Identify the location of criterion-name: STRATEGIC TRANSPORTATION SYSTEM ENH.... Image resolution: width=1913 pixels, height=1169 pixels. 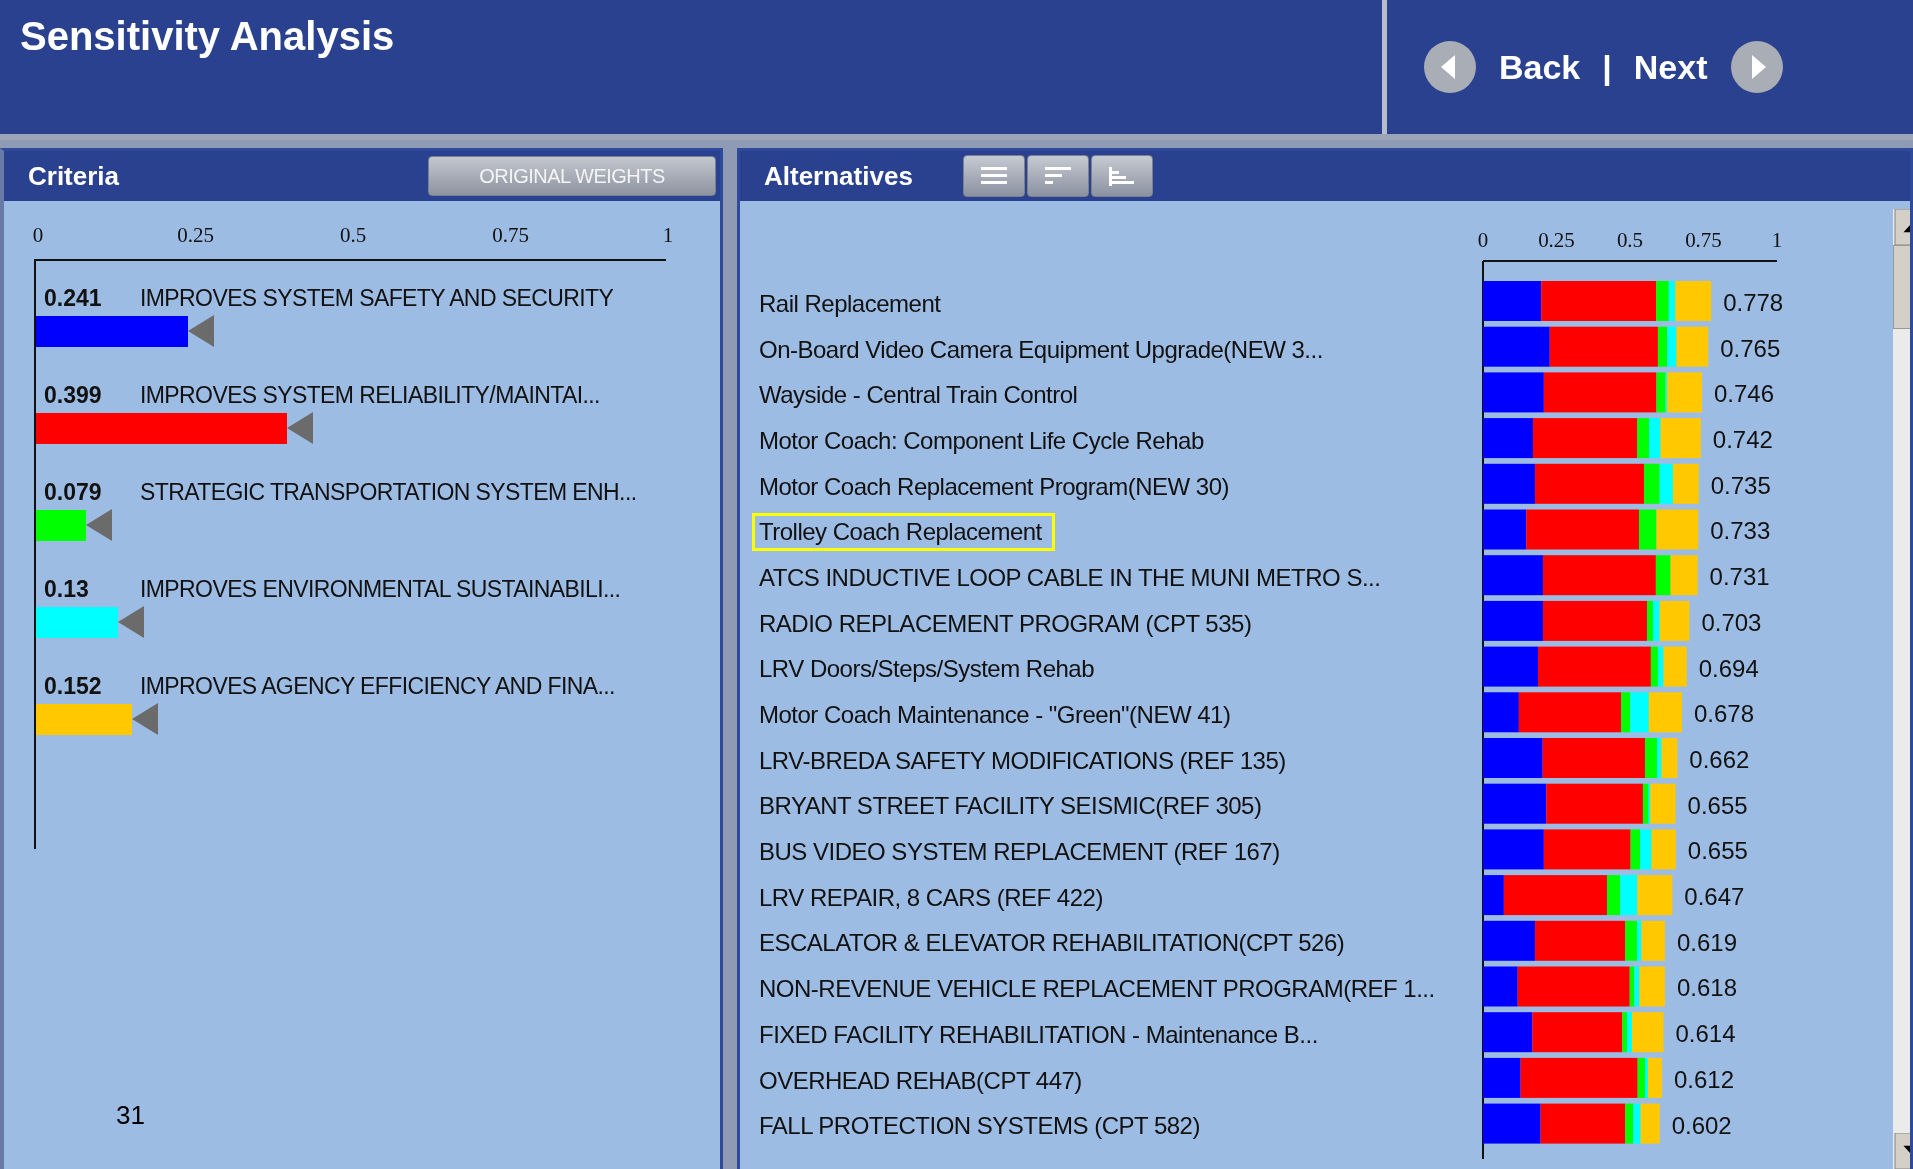
(388, 492).